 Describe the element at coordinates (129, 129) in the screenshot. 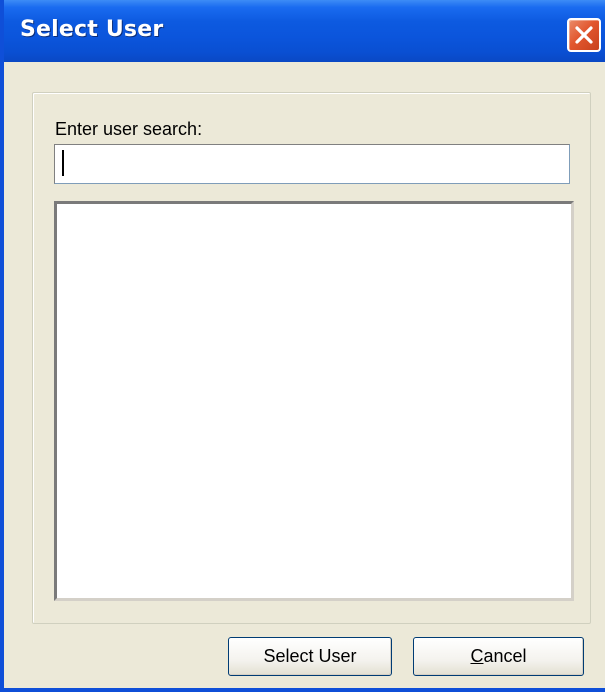

I see `search-label: Enter user search:` at that location.